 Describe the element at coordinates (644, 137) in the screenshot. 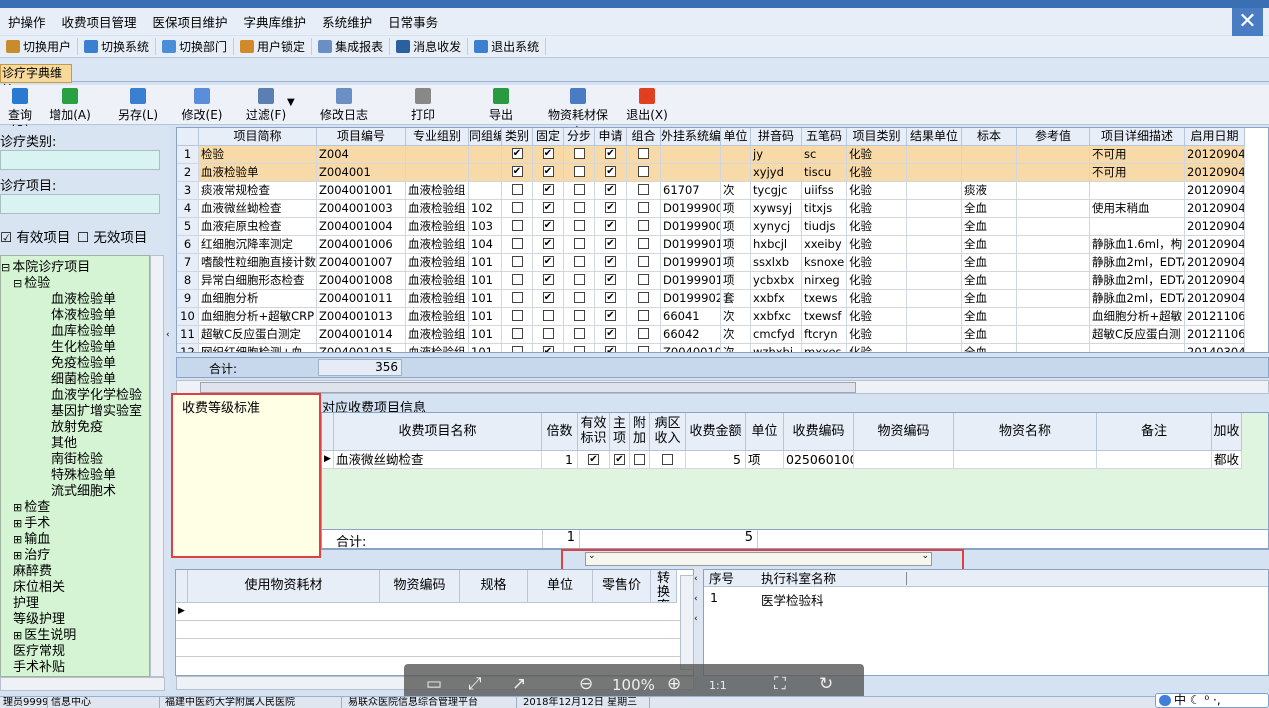

I see `column-header: 组合` at that location.